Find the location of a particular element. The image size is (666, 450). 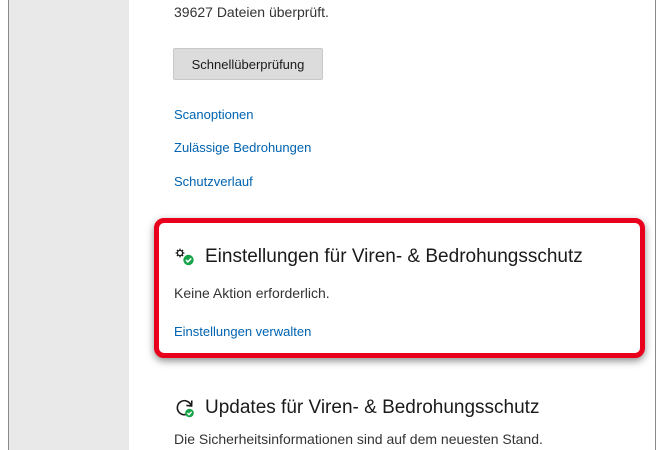

files-checked-text: 39627 Dateien überprüft. is located at coordinates (251, 12).